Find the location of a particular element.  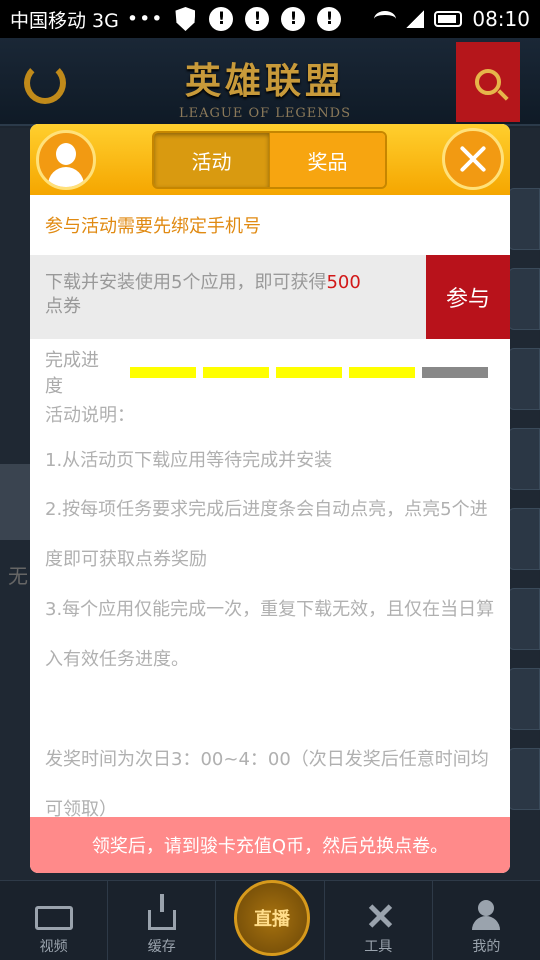

avatar-body-icon is located at coordinates (66, 177).